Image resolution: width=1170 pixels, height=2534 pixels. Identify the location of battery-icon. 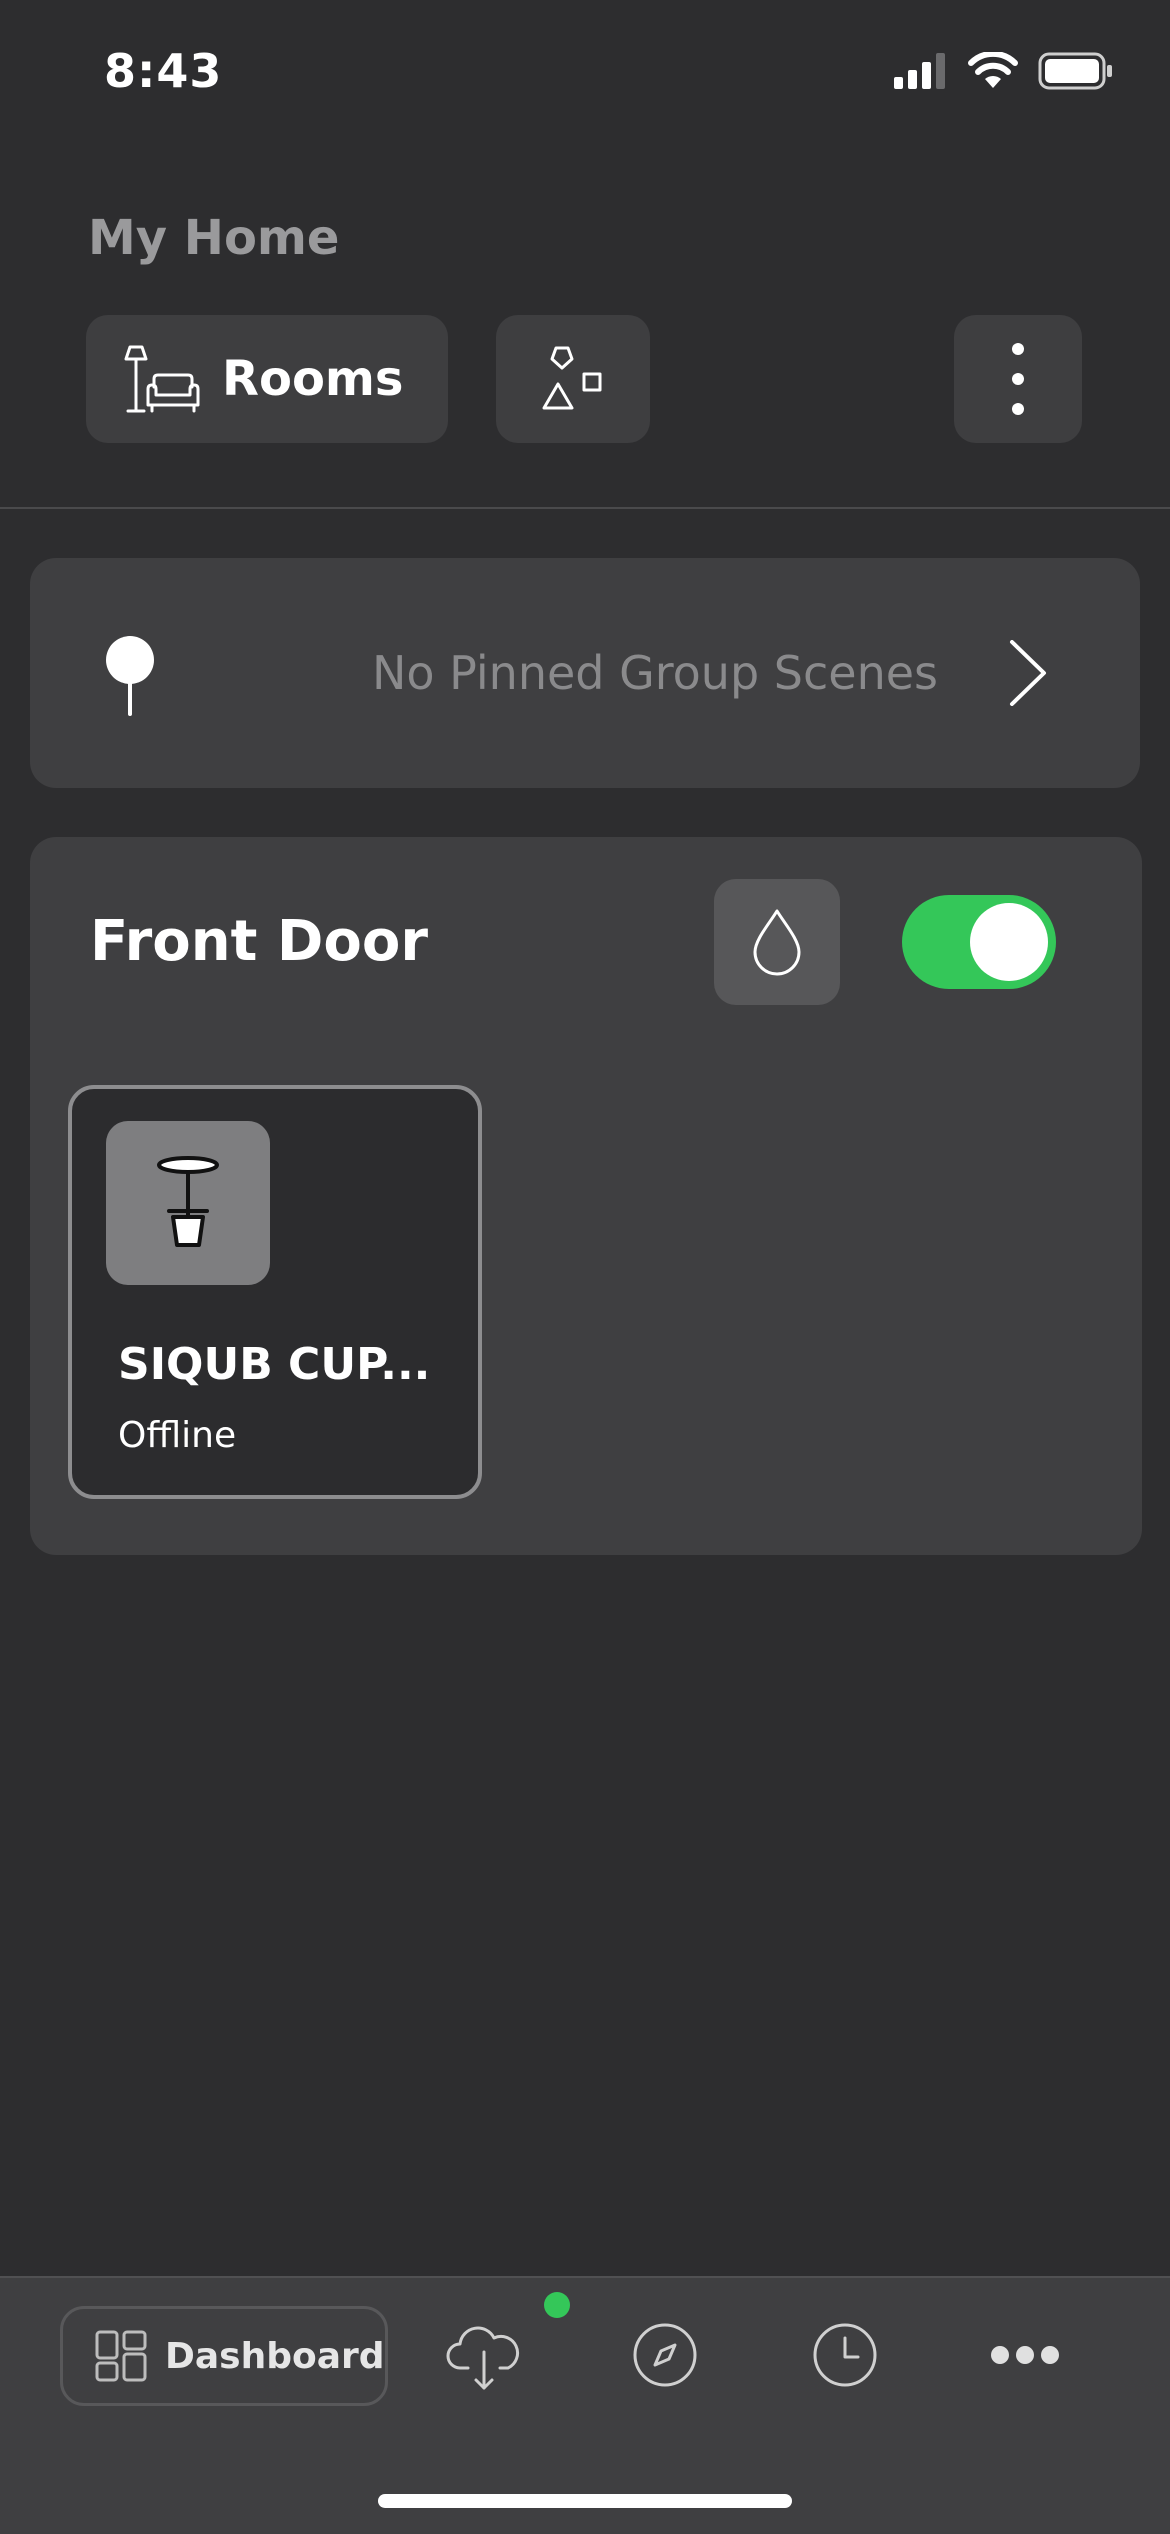
(1075, 71).